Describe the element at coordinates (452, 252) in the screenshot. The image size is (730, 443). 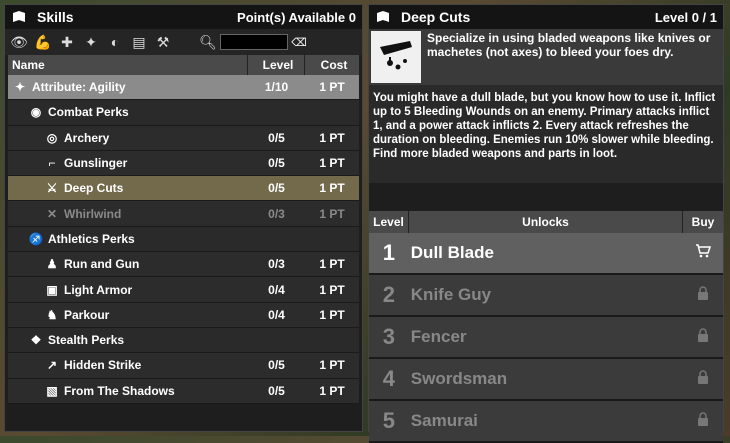
I see `unlock-name: Dull Blade` at that location.